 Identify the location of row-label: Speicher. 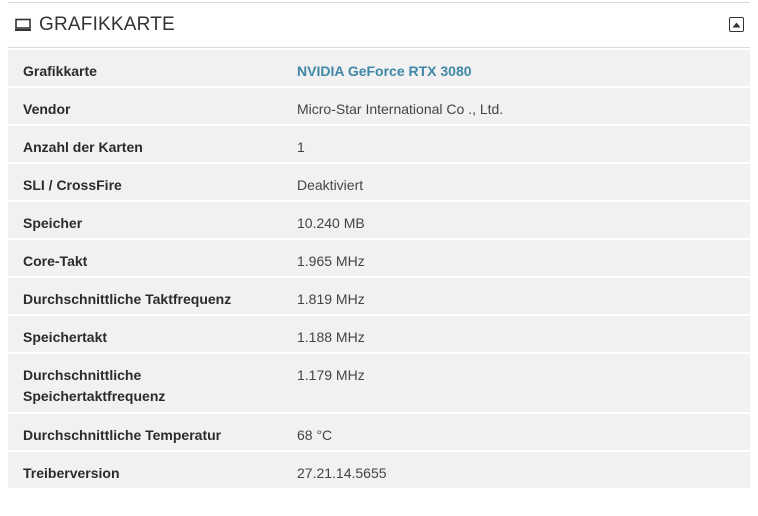
(53, 223).